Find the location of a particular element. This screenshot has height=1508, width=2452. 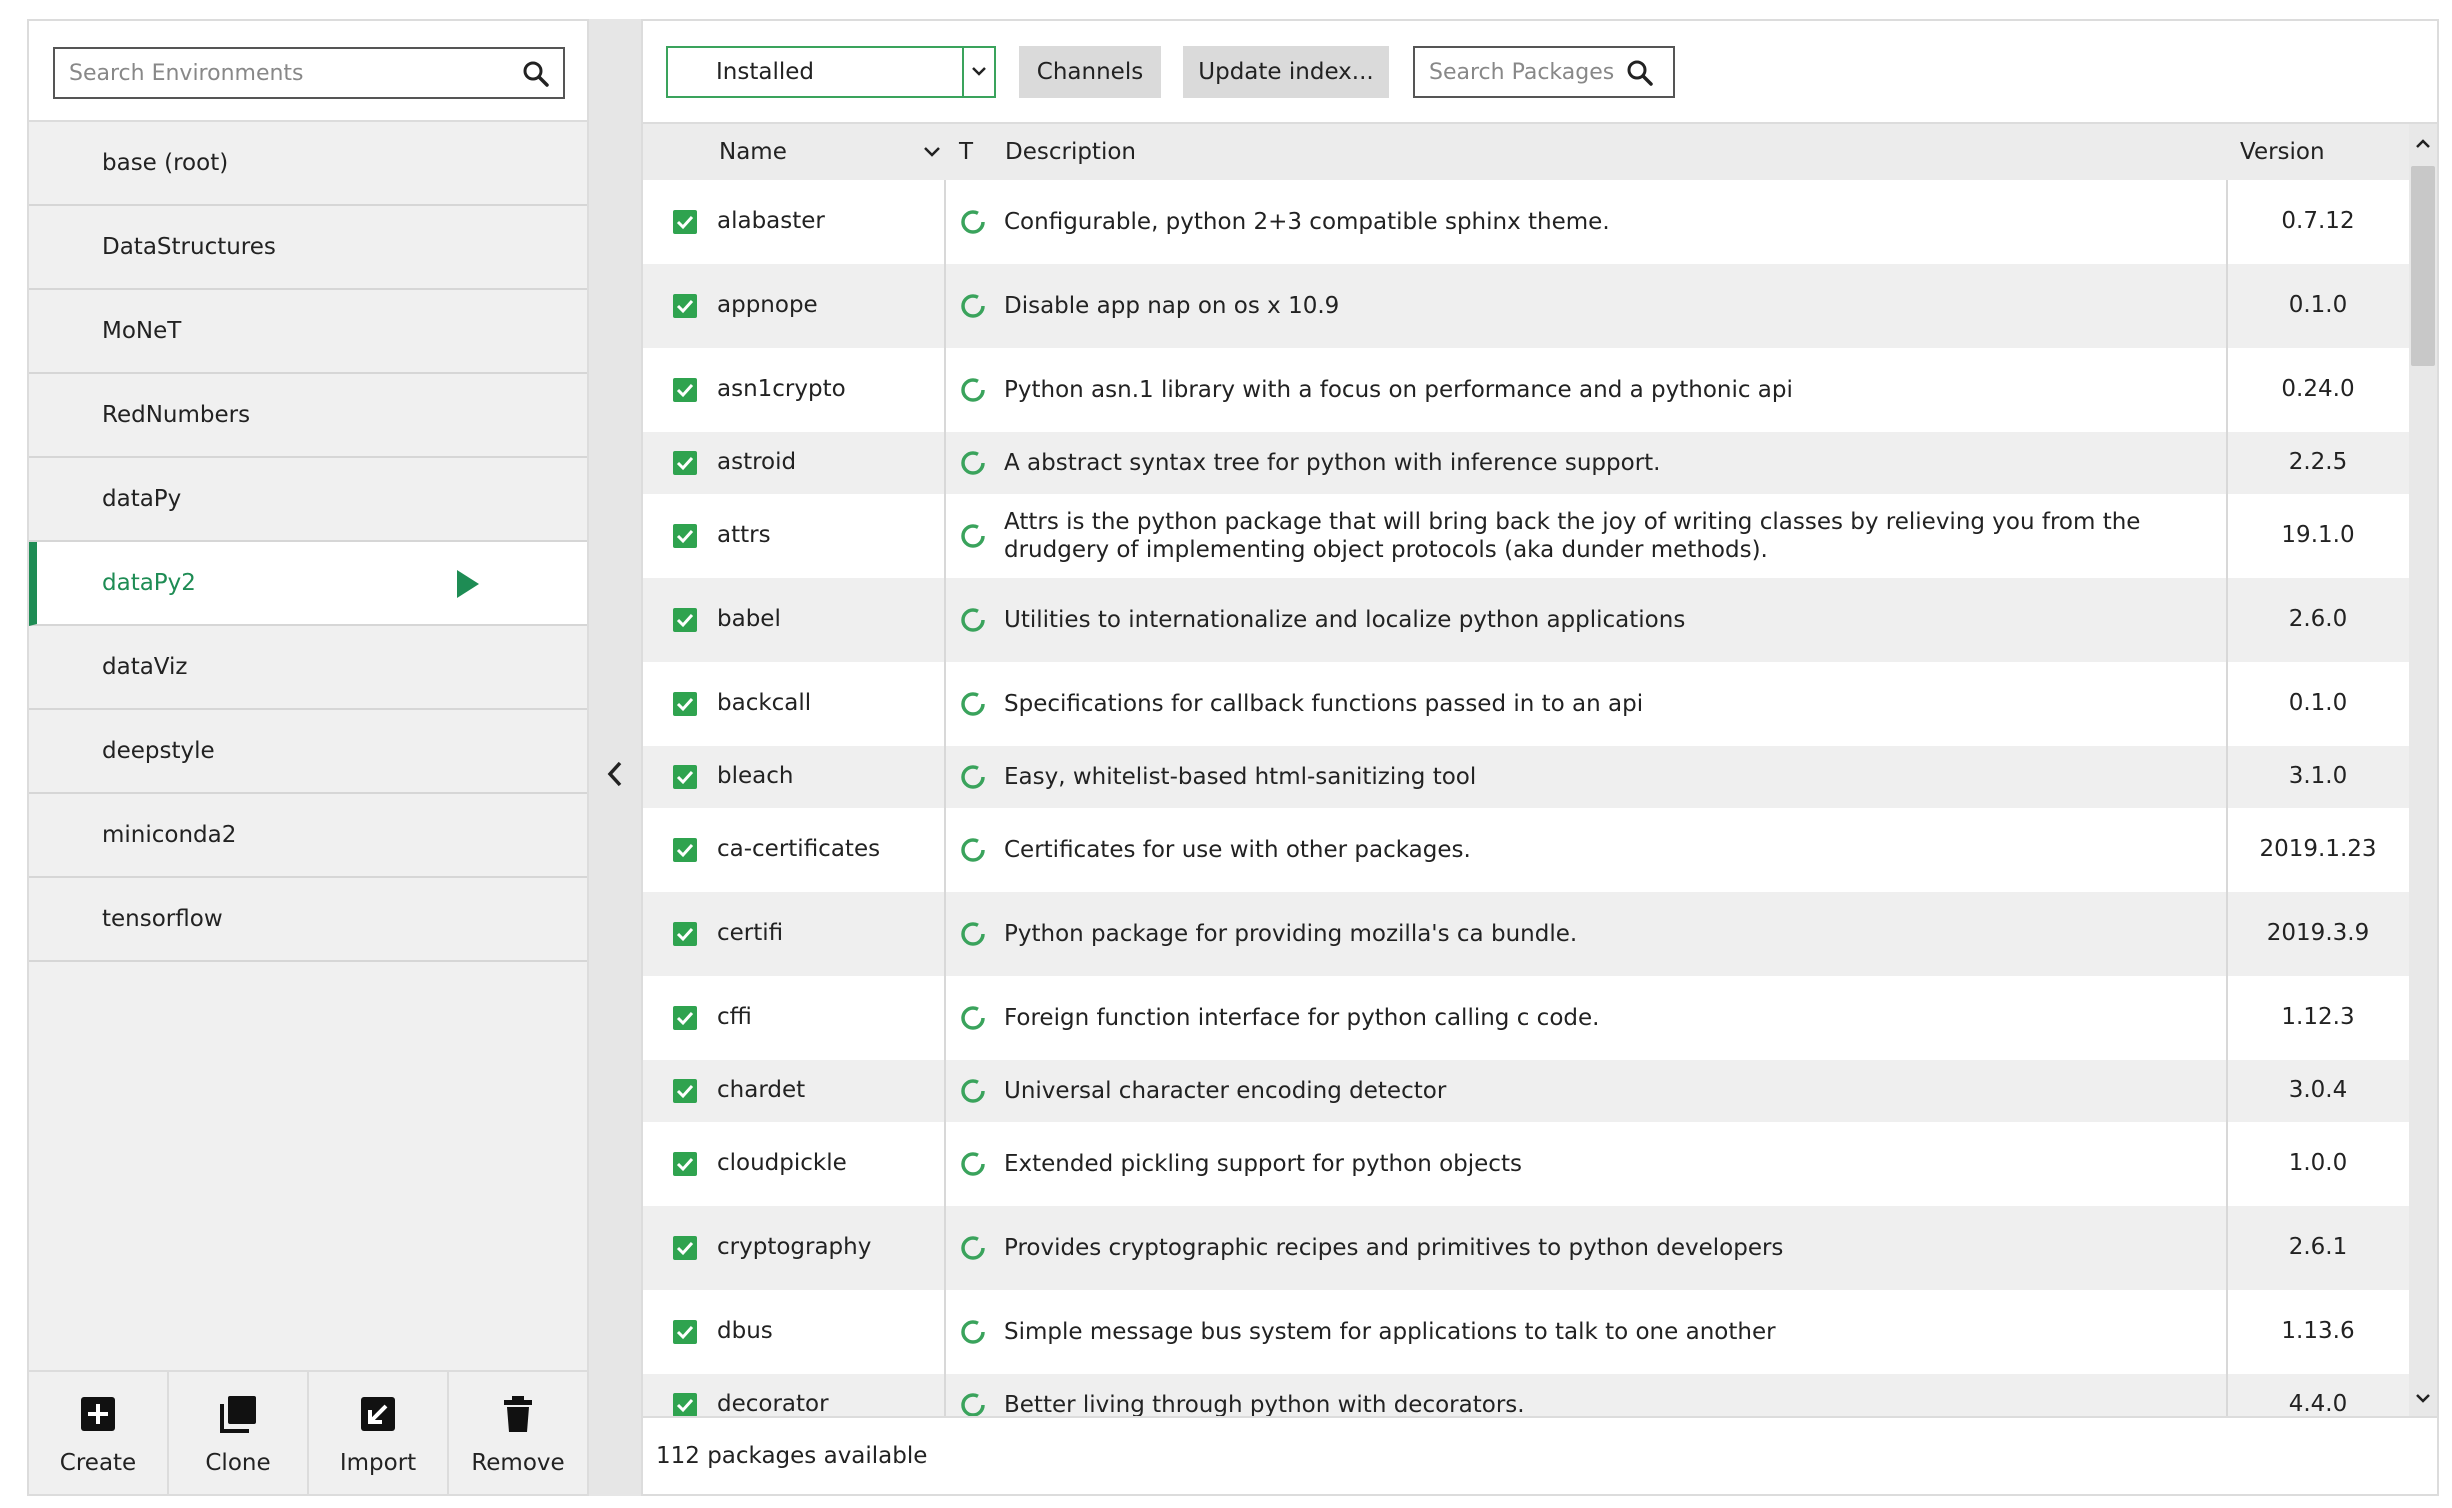

panel-collapse-strip is located at coordinates (615, 757).